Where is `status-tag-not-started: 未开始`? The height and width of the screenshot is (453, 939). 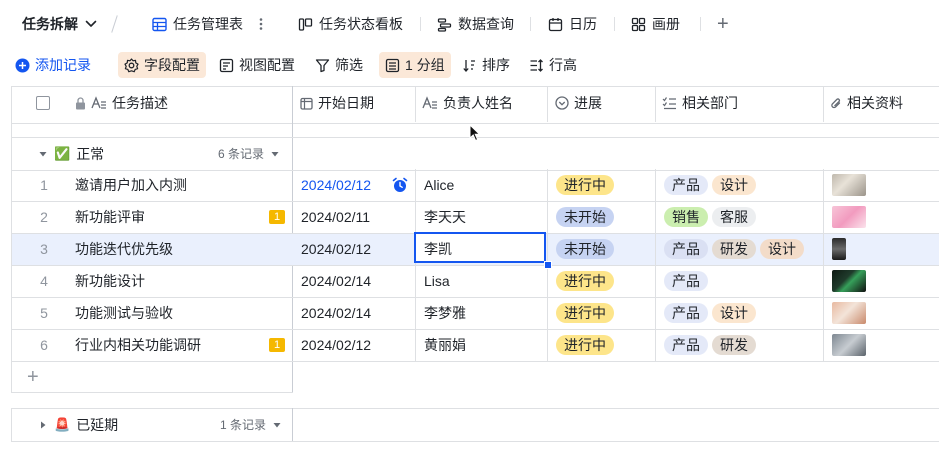
status-tag-not-started: 未开始 is located at coordinates (585, 217).